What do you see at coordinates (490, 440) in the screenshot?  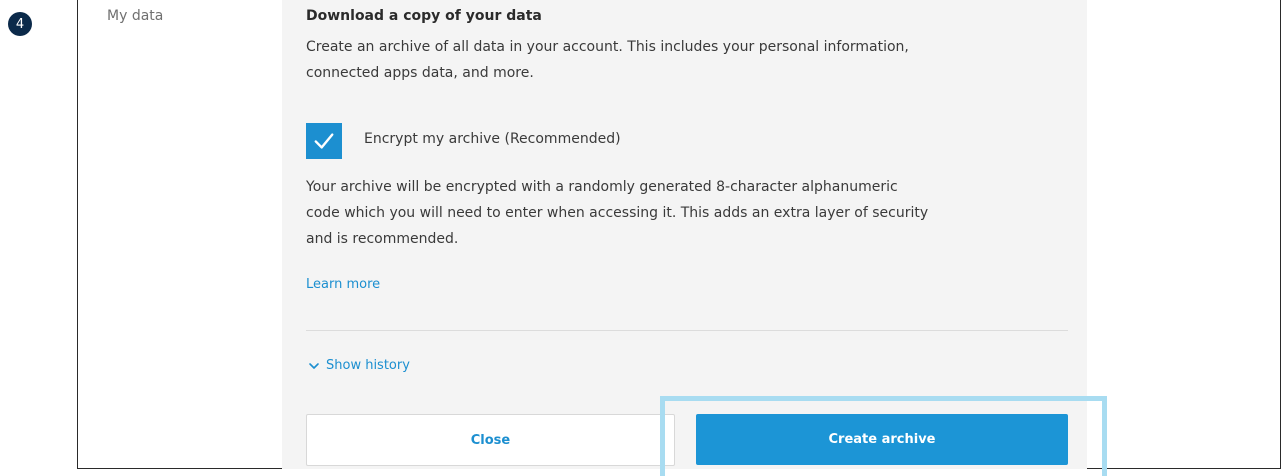 I see `close-button: Close` at bounding box center [490, 440].